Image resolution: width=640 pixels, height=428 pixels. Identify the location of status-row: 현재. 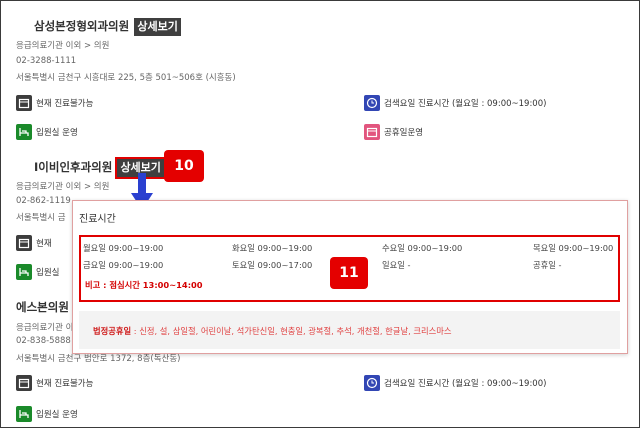
(34, 241).